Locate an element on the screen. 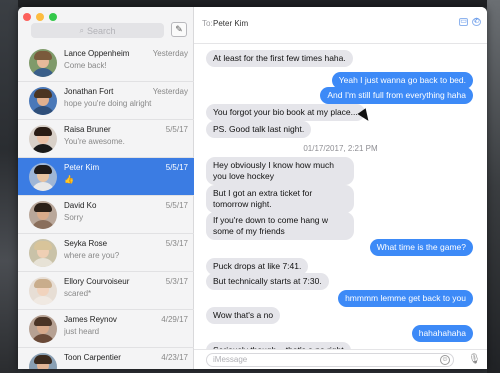  contact-name: Peter Kim is located at coordinates (82, 167).